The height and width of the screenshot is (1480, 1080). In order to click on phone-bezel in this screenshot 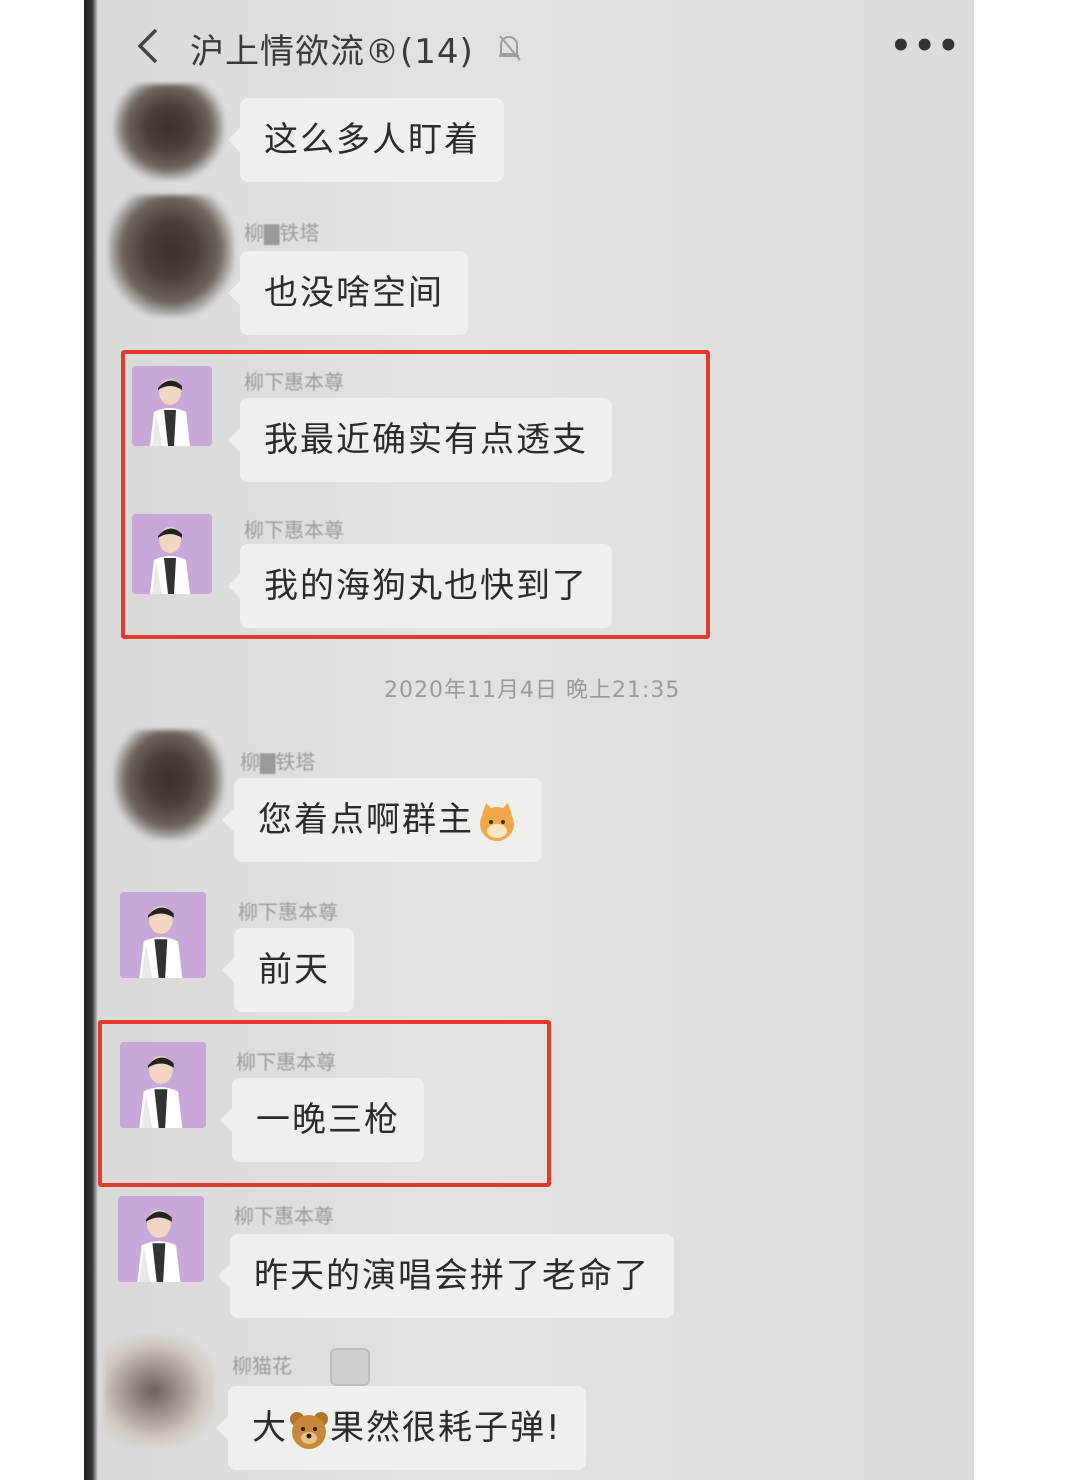, I will do `click(91, 740)`.